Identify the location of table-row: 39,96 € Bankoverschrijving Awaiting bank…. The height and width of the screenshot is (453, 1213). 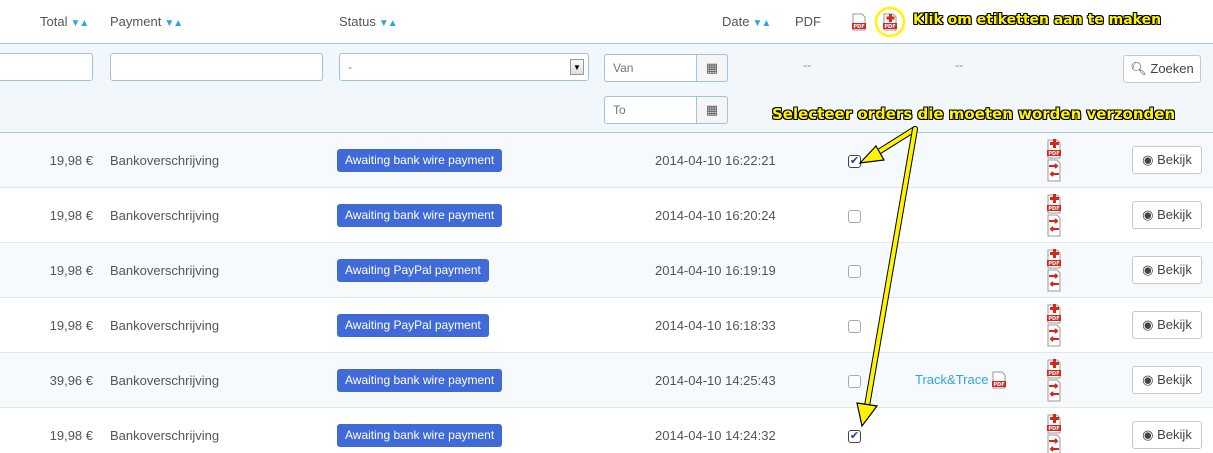
(606, 380).